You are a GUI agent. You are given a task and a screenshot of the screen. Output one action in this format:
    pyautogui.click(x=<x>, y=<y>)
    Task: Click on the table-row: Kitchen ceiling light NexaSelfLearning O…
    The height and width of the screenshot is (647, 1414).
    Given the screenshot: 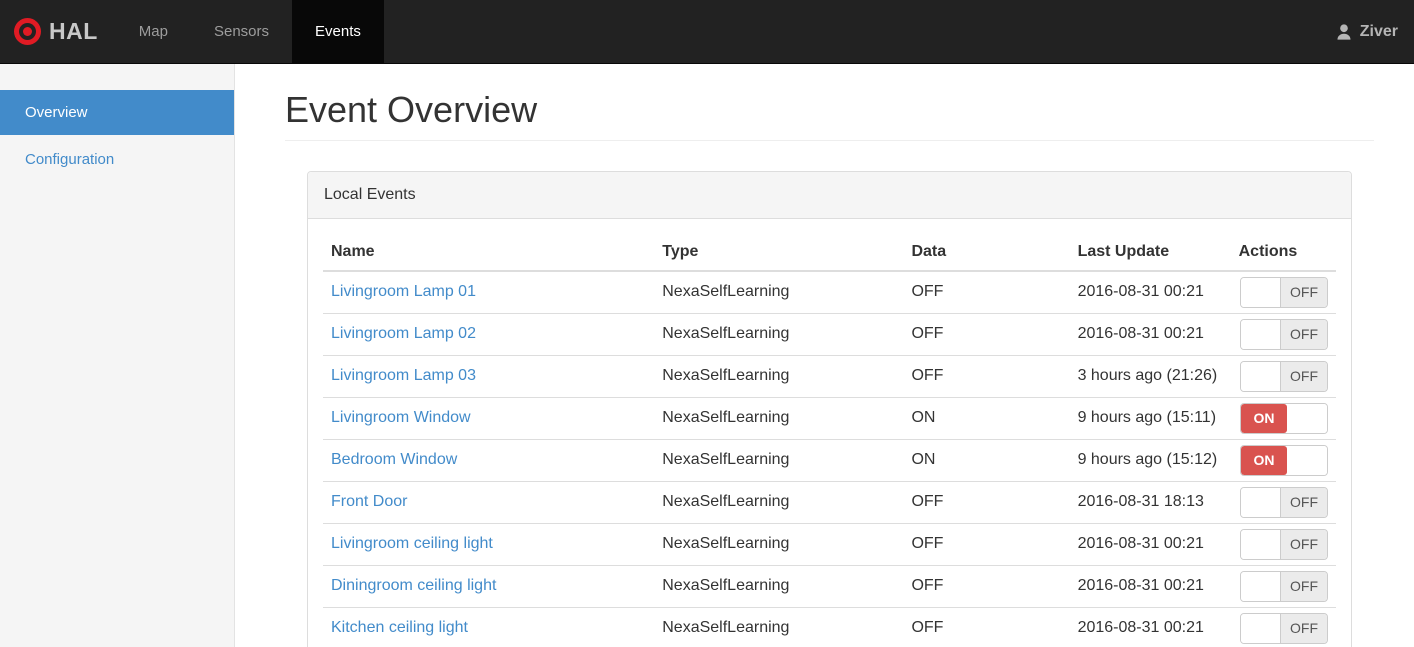 What is the action you would take?
    pyautogui.click(x=829, y=626)
    